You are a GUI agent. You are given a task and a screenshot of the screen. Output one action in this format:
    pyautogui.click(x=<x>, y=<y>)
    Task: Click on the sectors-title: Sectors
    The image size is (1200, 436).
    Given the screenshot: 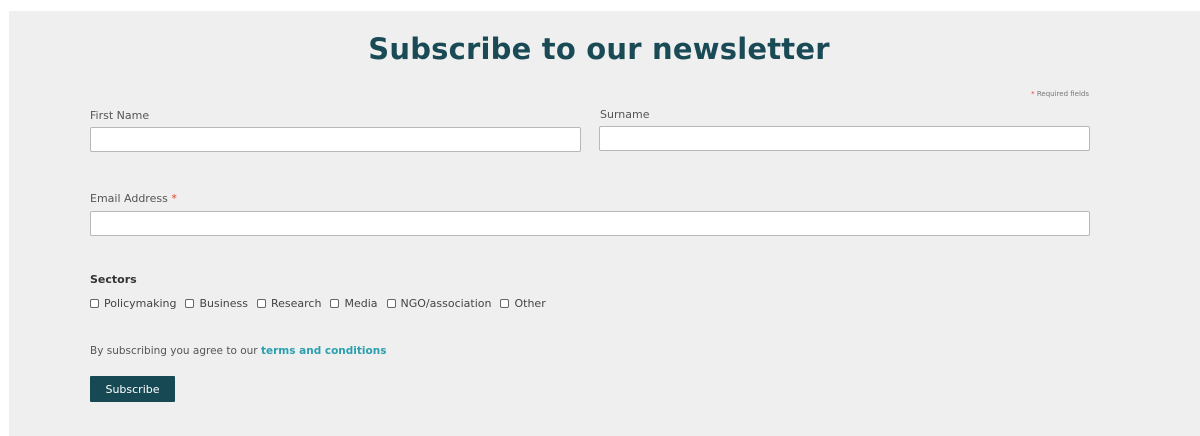 What is the action you would take?
    pyautogui.click(x=113, y=279)
    